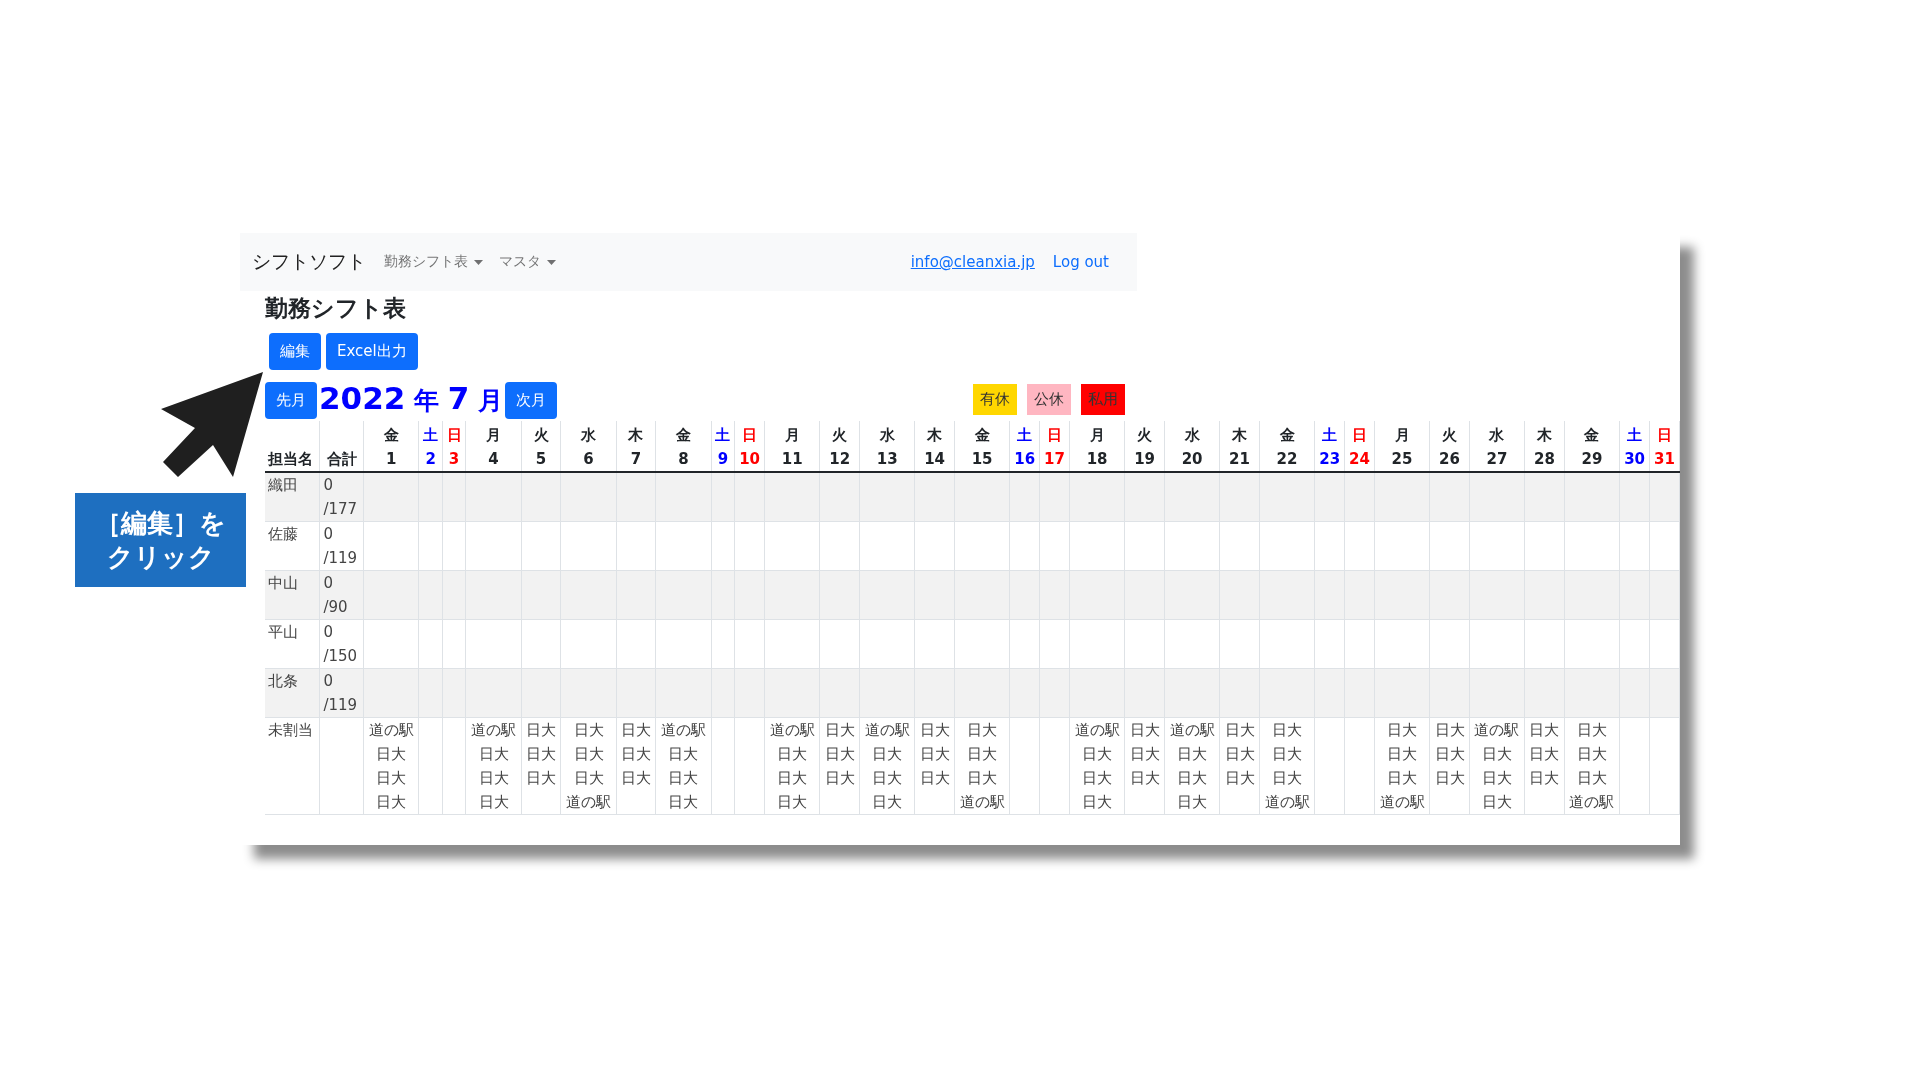 This screenshot has height=1080, width=1920. I want to click on date-label: 7, so click(636, 459).